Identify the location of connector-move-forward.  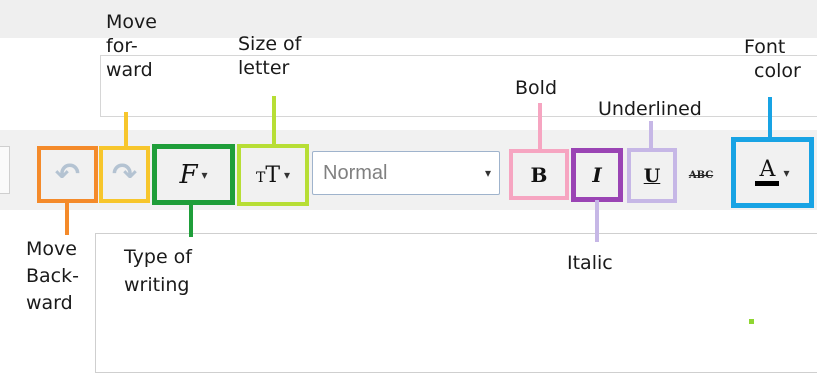
(126, 130).